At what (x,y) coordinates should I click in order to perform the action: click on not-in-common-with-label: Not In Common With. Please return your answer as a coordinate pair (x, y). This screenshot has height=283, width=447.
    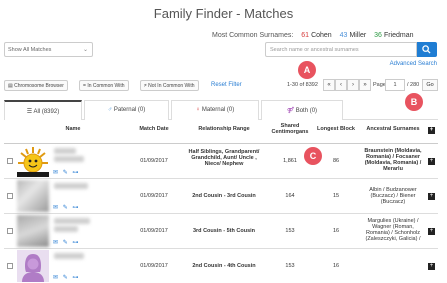
    Looking at the image, I should click on (171, 86).